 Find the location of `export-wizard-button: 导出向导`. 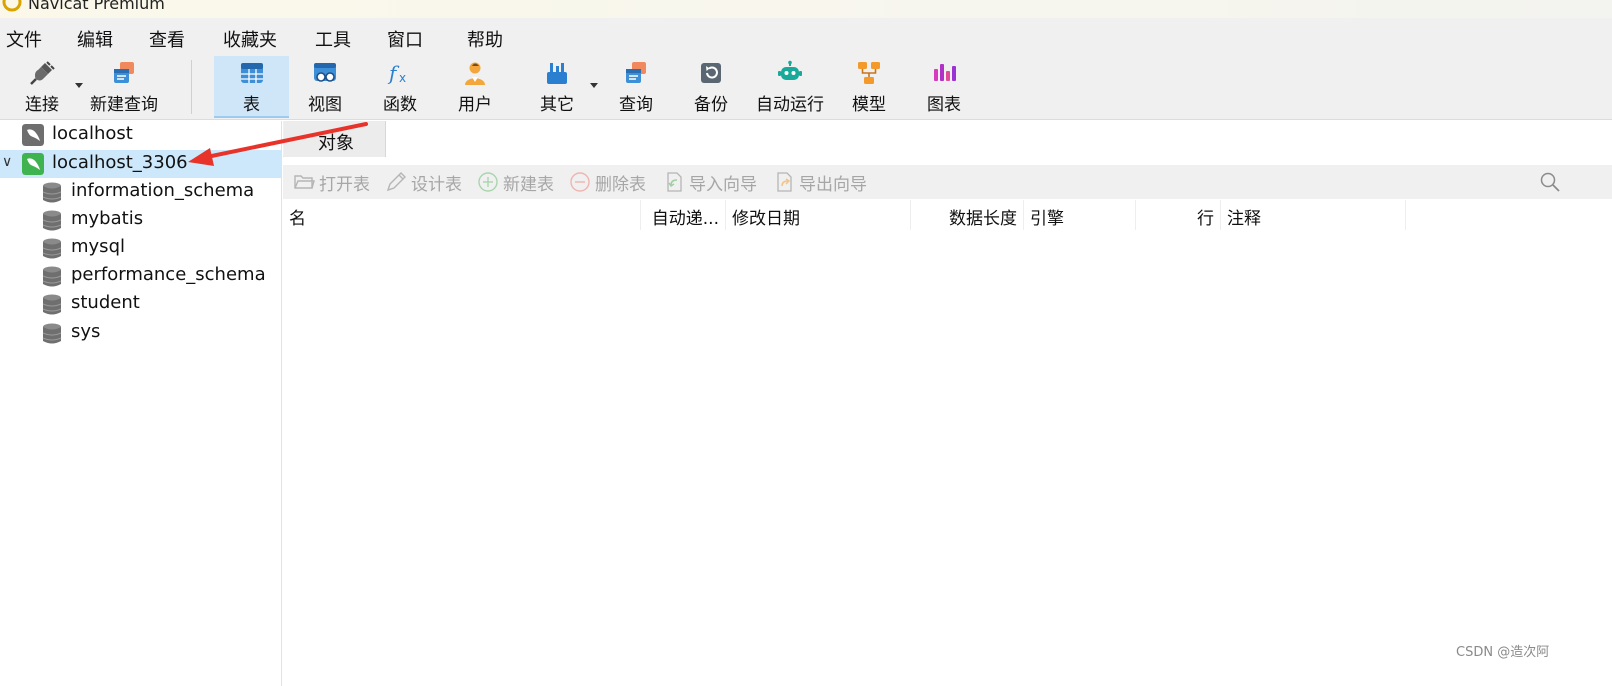

export-wizard-button: 导出向导 is located at coordinates (820, 182).